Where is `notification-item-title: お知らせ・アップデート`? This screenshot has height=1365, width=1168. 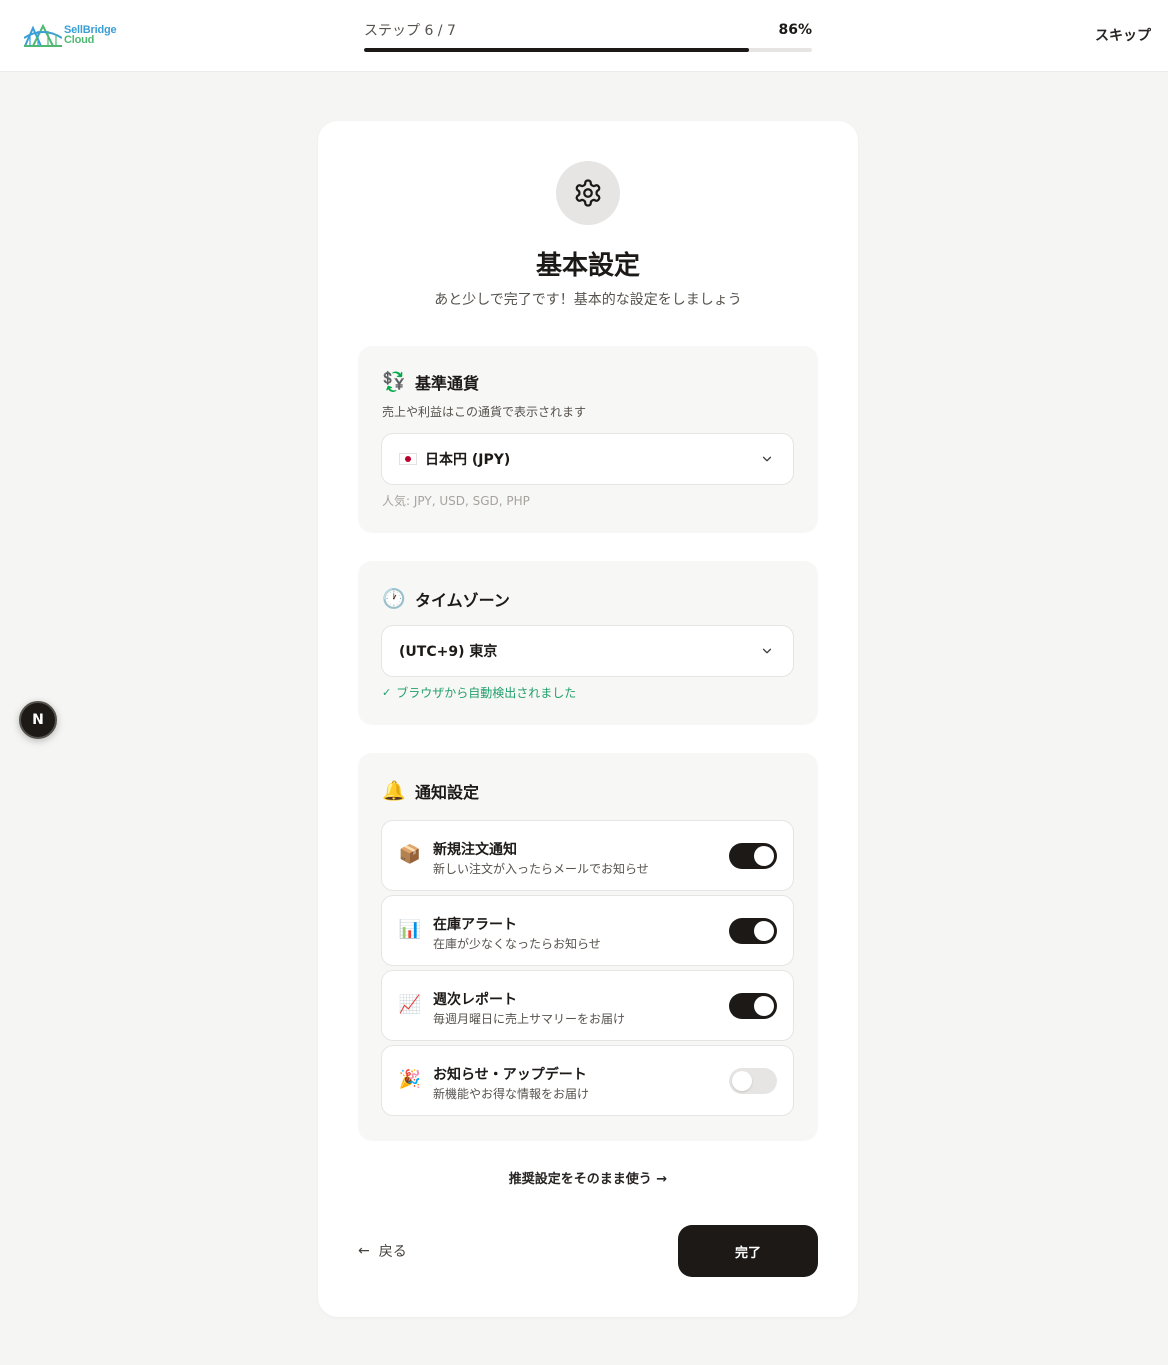 notification-item-title: お知らせ・アップデート is located at coordinates (510, 1075).